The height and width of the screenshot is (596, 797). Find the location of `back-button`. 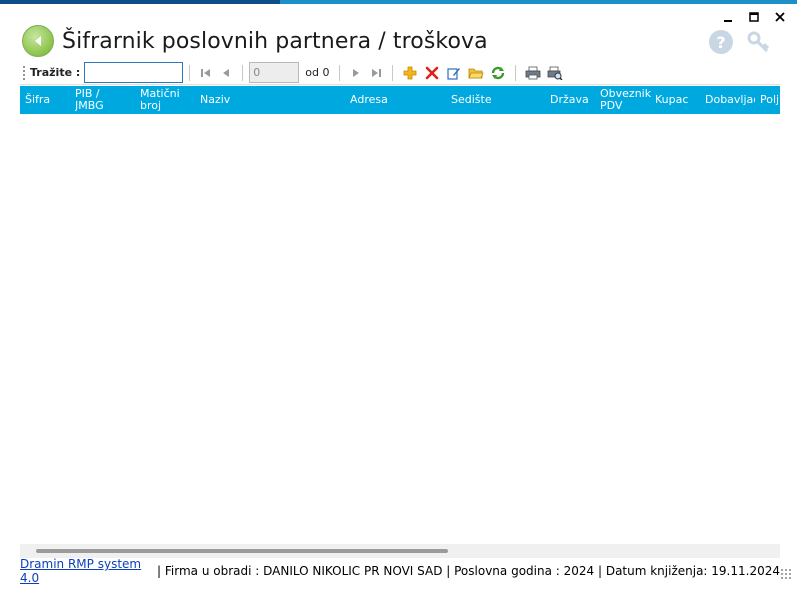

back-button is located at coordinates (38, 41).